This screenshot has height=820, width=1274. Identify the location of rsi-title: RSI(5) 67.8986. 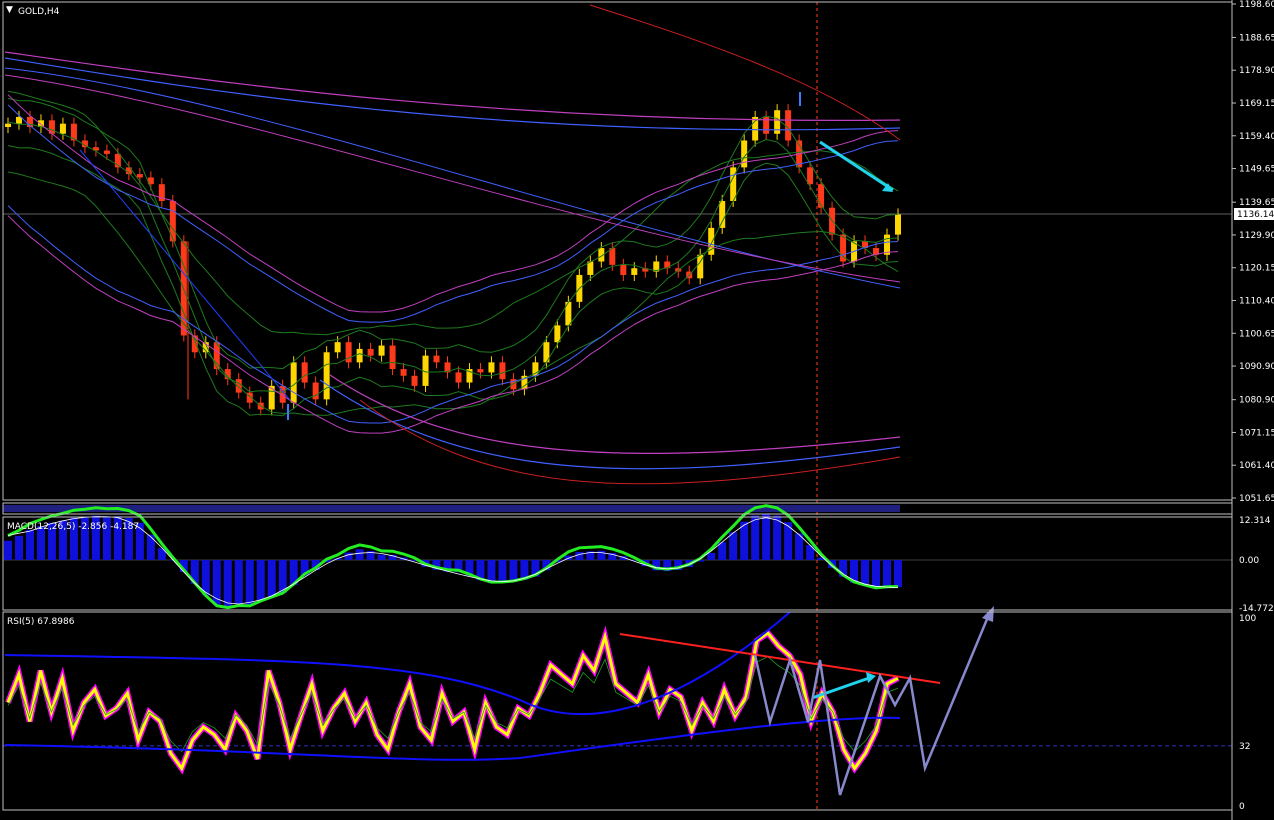
(41, 622).